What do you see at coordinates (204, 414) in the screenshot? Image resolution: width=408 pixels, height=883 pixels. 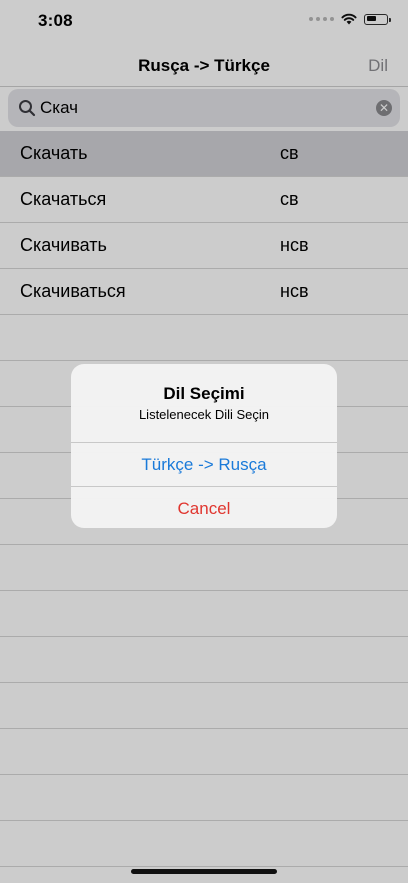 I see `alert-message: Listelenecek Dili Seçin` at bounding box center [204, 414].